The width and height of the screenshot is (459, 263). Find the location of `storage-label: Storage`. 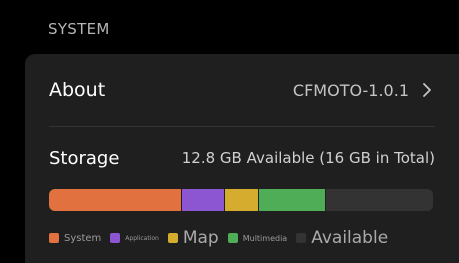

storage-label: Storage is located at coordinates (84, 158).